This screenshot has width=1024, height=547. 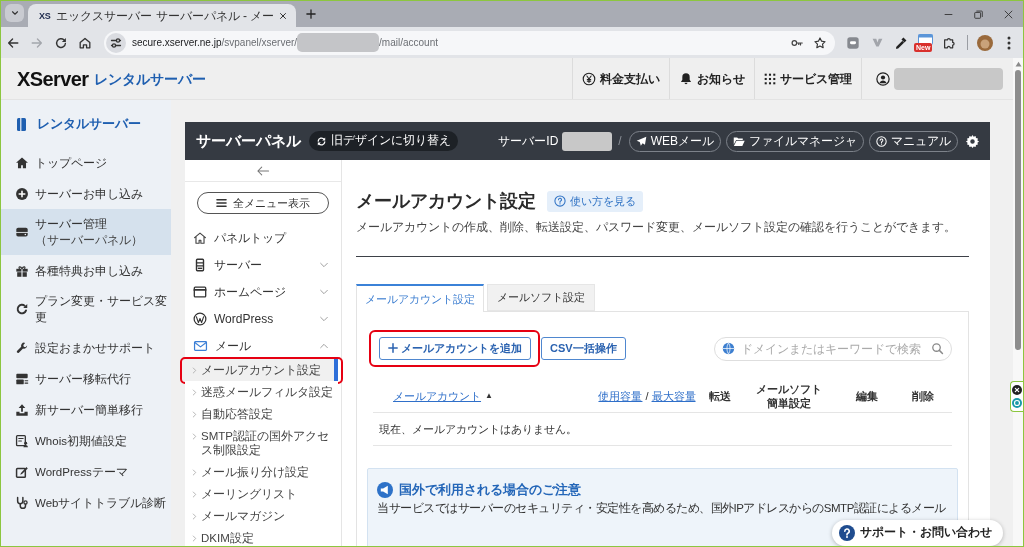 What do you see at coordinates (311, 14) in the screenshot?
I see `new-tab-icon` at bounding box center [311, 14].